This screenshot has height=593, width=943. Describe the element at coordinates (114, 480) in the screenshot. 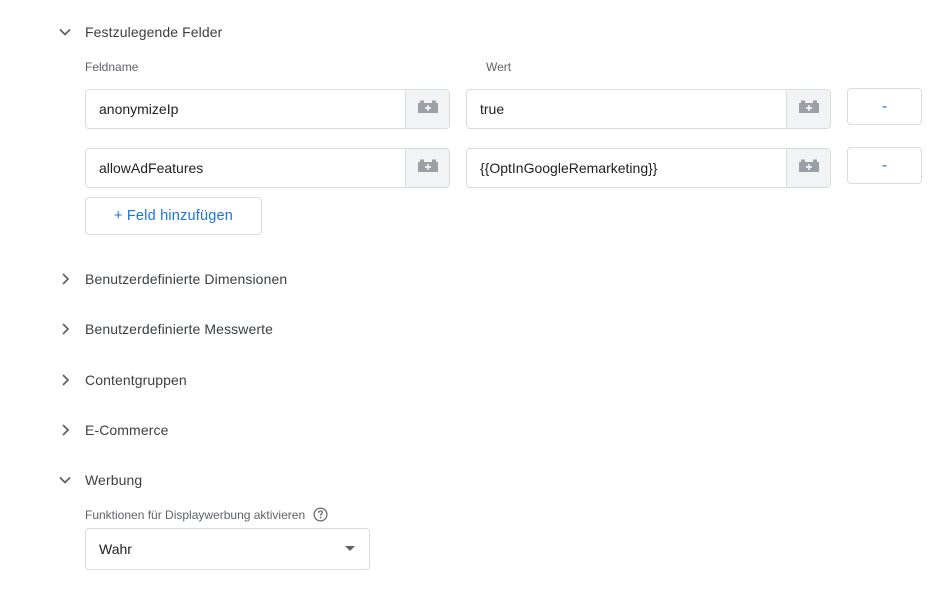

I see `section-advertising-title: Werbung` at that location.